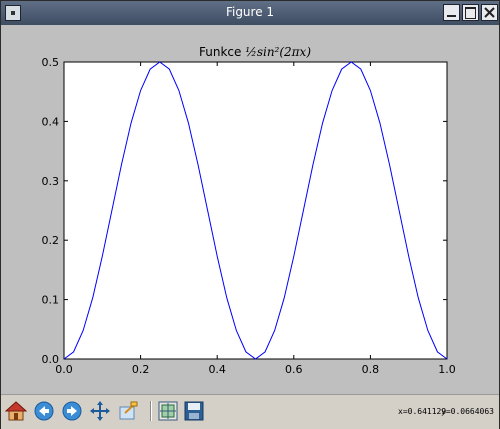 This screenshot has width=500, height=429. What do you see at coordinates (141, 369) in the screenshot?
I see `x-tick-label: 0.2` at bounding box center [141, 369].